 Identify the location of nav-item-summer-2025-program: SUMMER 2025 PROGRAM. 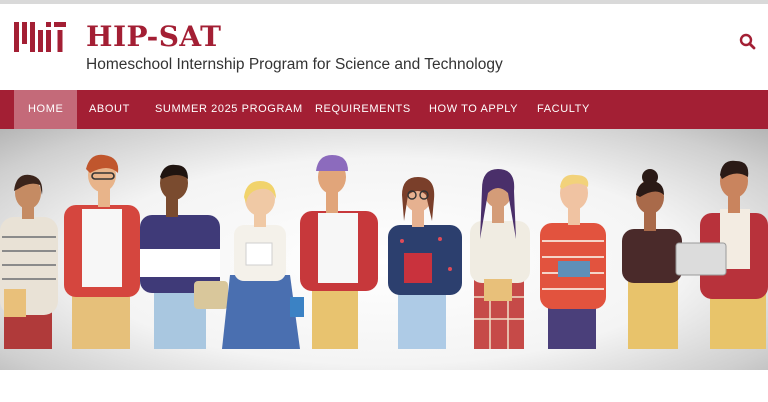
(229, 109).